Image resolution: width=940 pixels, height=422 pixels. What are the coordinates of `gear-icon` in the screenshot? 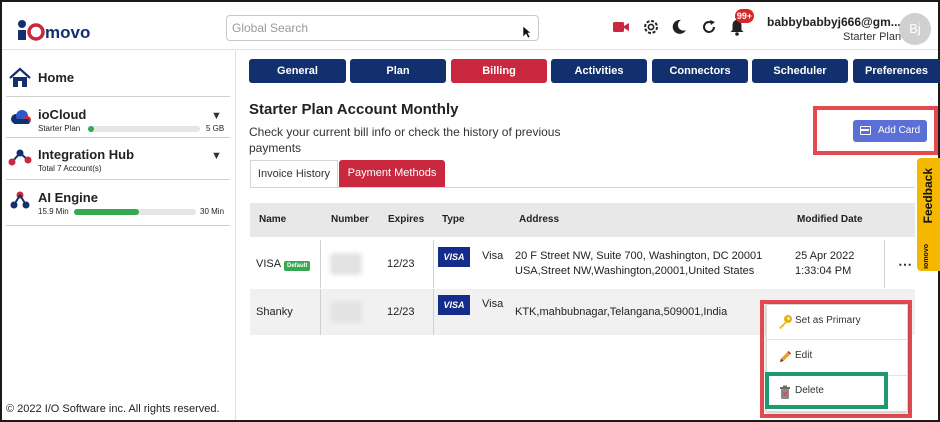 It's located at (651, 27).